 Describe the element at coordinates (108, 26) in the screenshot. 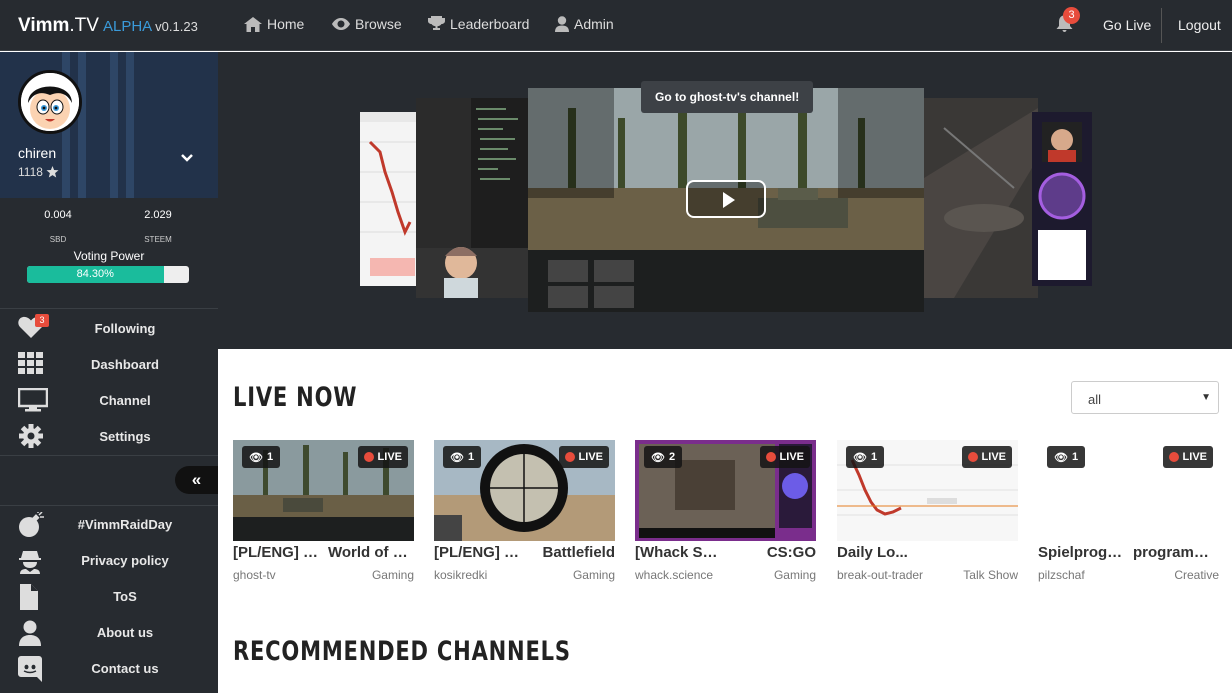

I see `app-logo: Vimm.TV ALPHA v0.1.23` at that location.